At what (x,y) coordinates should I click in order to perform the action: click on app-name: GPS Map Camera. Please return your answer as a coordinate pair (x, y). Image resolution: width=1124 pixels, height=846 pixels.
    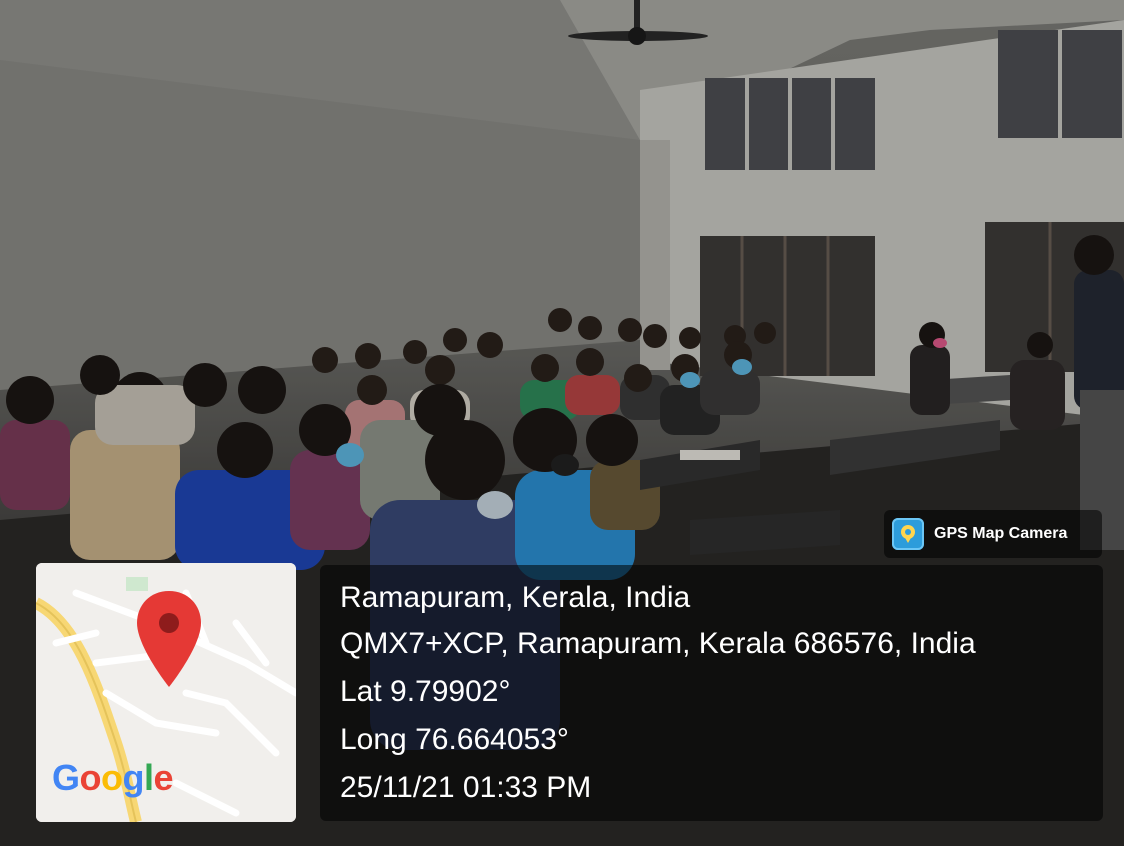
    Looking at the image, I should click on (1001, 533).